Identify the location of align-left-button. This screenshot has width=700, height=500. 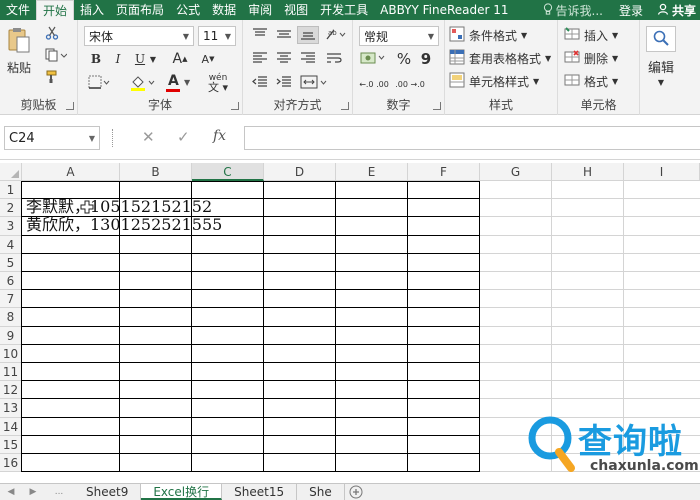
(260, 59).